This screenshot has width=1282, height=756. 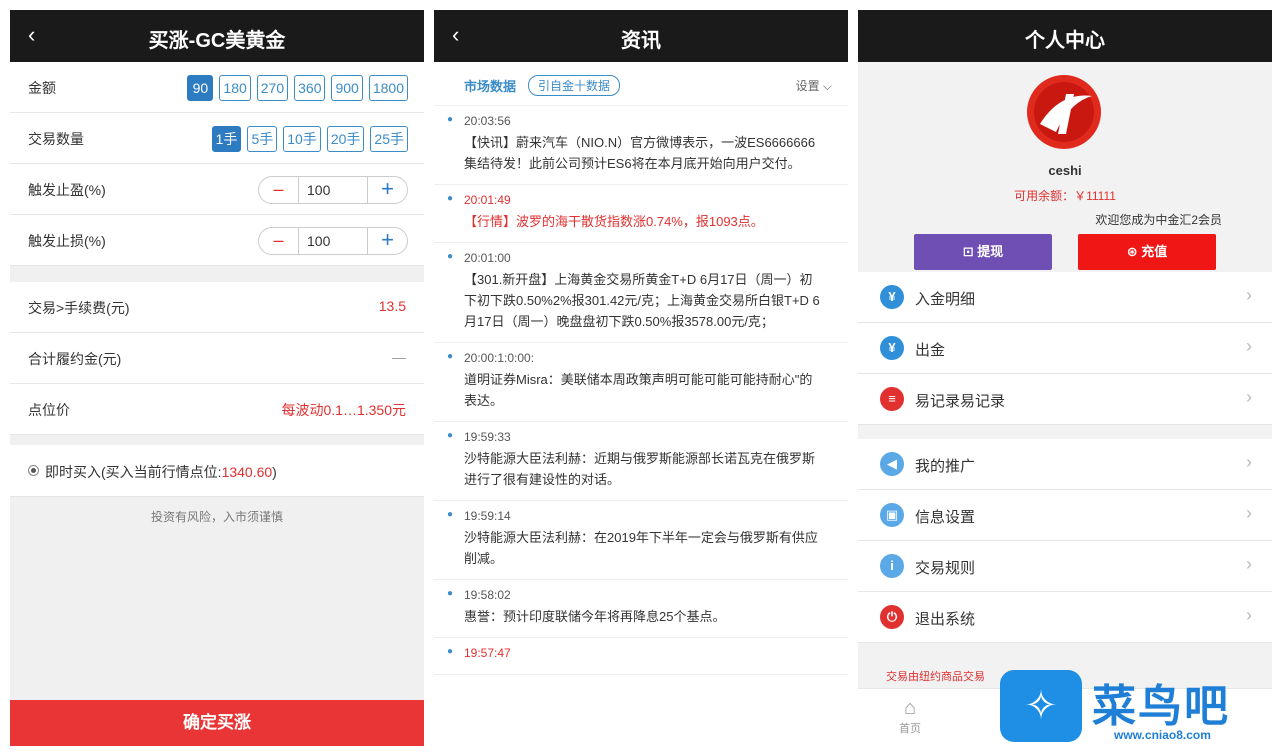 I want to click on quantity-label: 交易数量, so click(x=56, y=139).